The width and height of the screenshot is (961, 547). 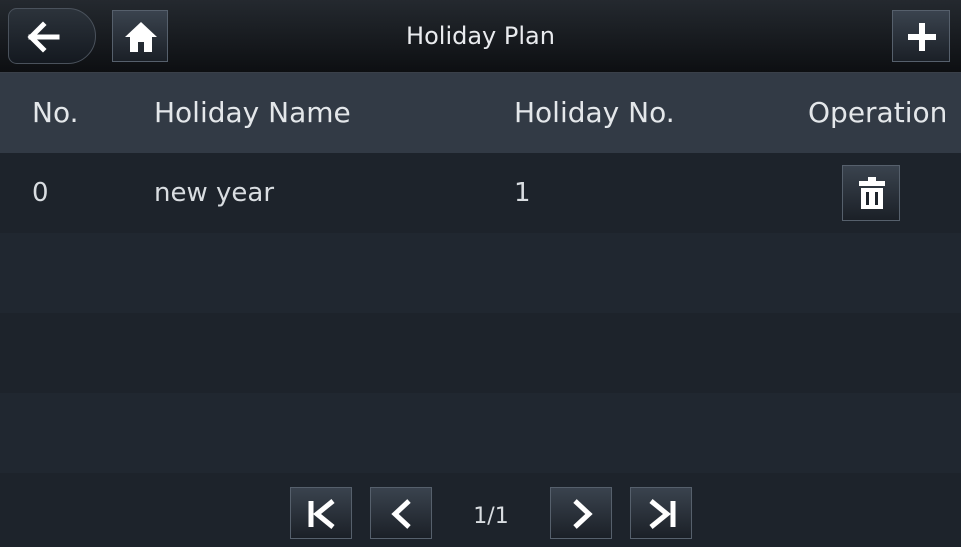 What do you see at coordinates (40, 193) in the screenshot?
I see `holiday-no-cell: 0` at bounding box center [40, 193].